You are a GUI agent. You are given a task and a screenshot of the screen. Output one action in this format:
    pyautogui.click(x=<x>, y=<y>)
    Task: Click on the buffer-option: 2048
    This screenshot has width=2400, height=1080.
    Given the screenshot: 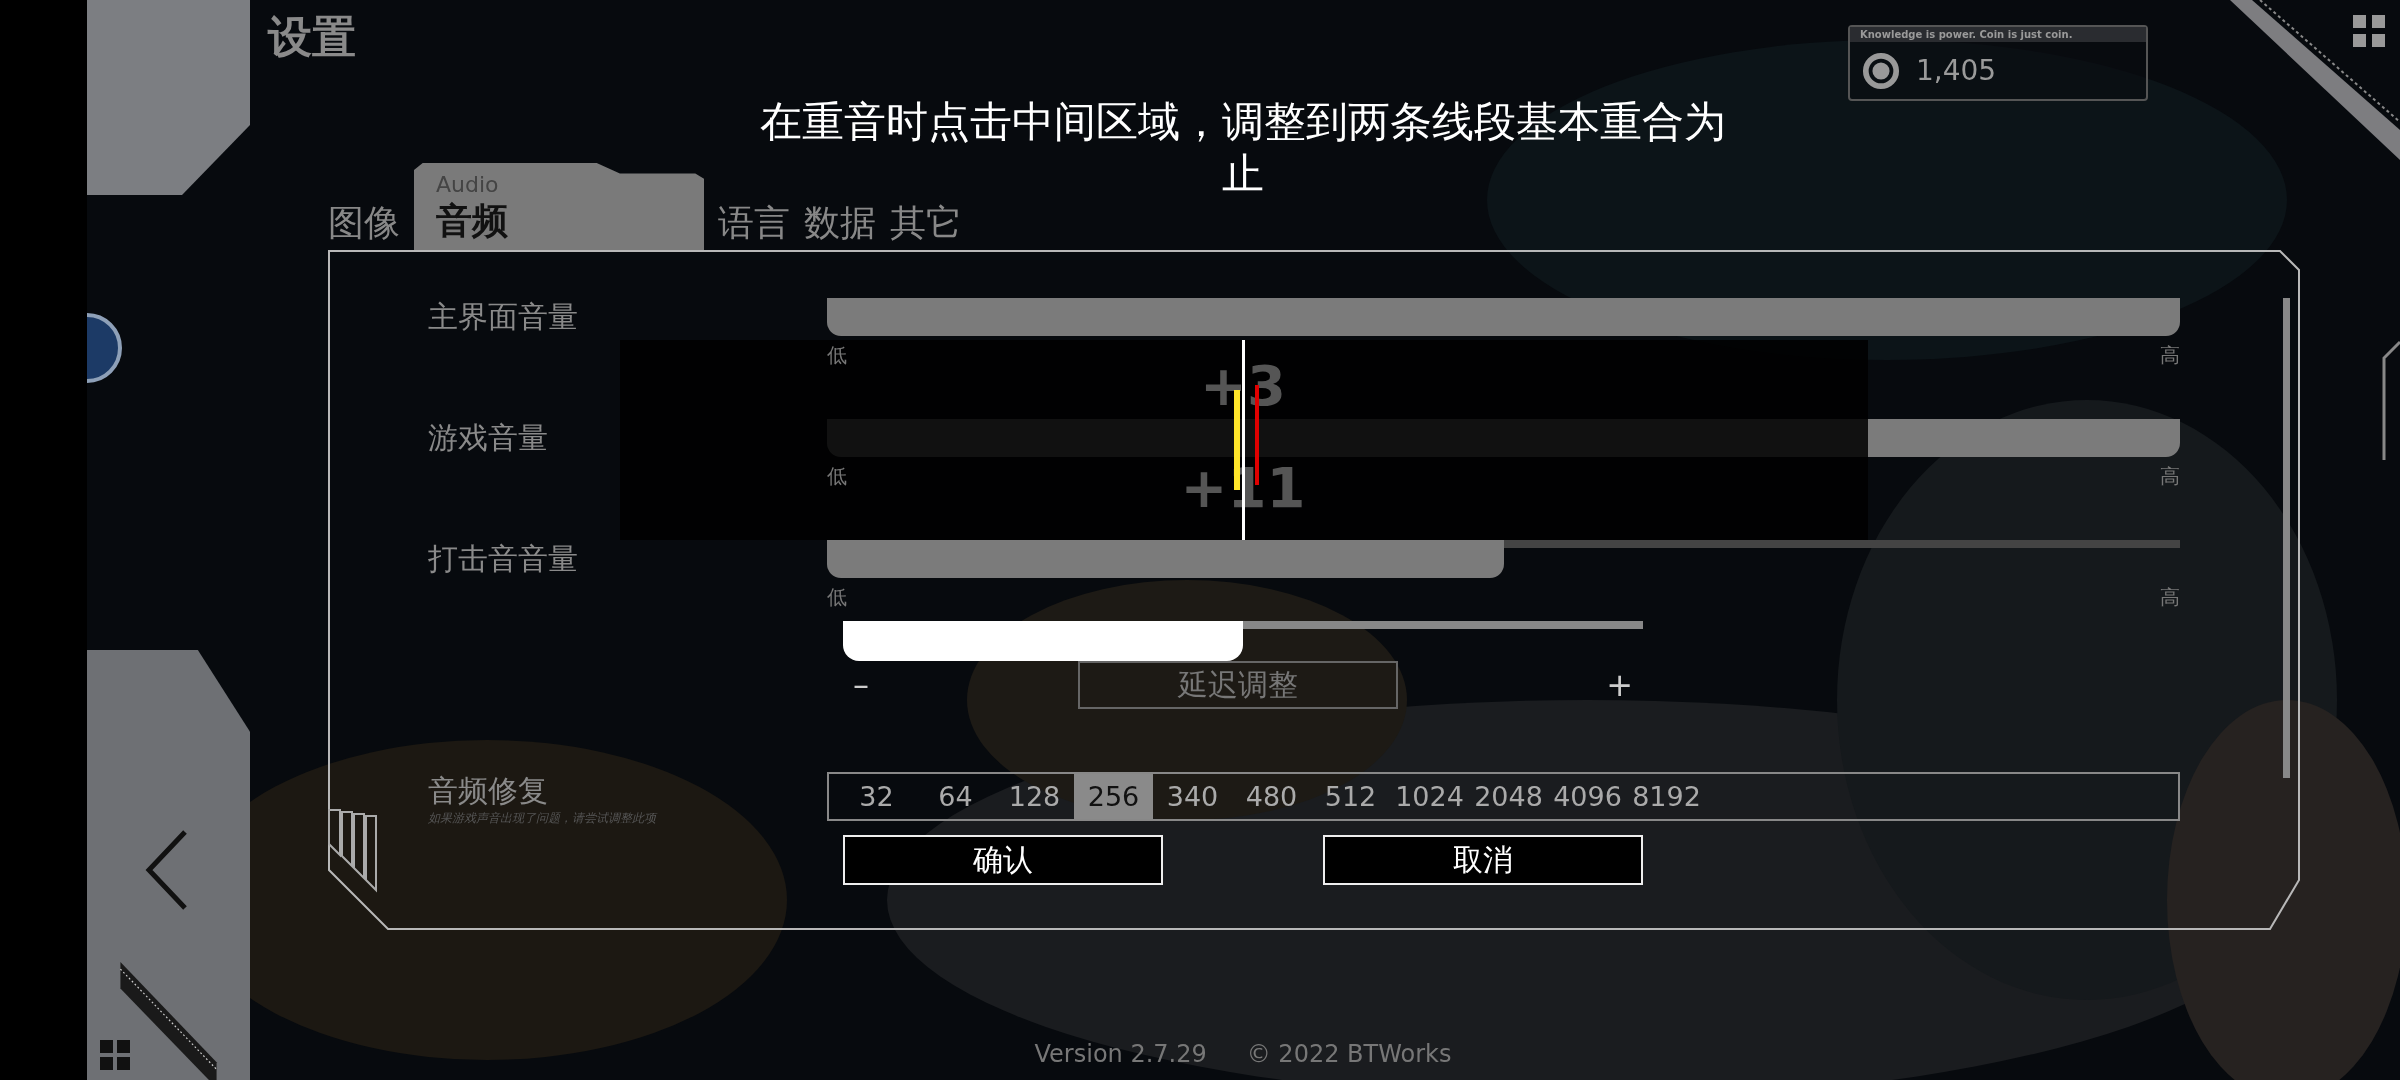 What is the action you would take?
    pyautogui.click(x=1508, y=796)
    